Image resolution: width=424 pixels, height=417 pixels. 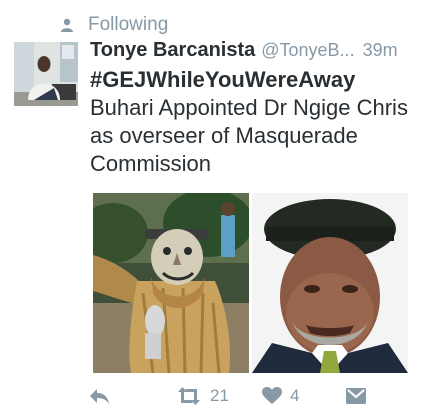 I want to click on person-icon, so click(x=67, y=25).